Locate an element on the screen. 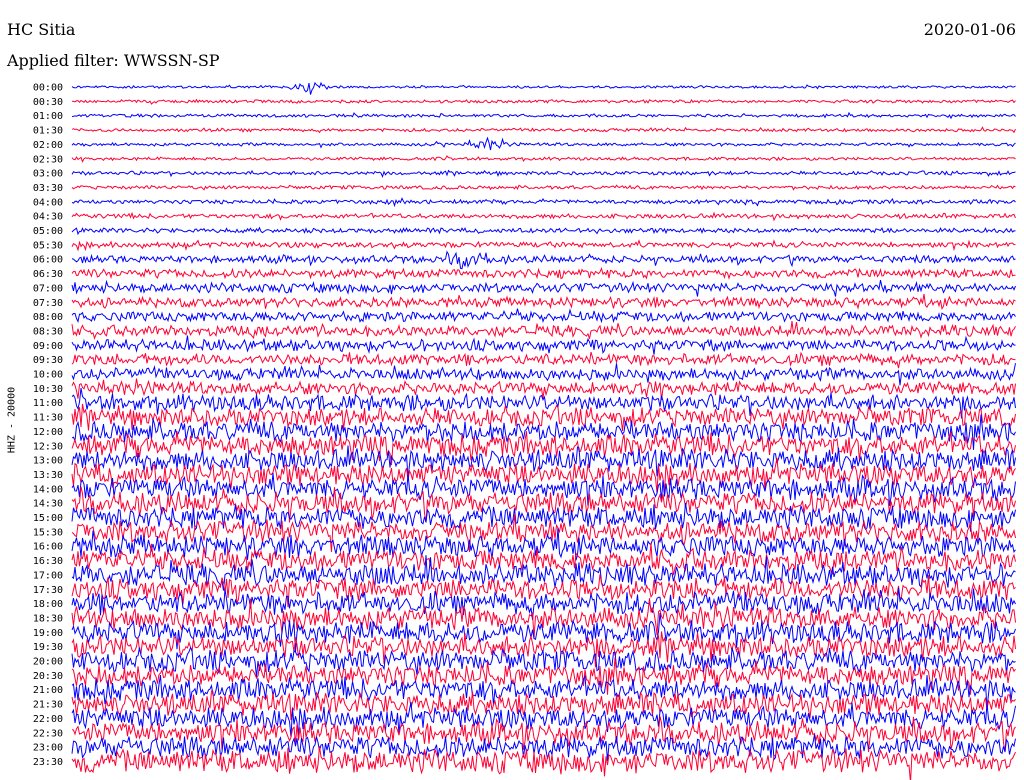 The image size is (1024, 780). row-label: 16:30 is located at coordinates (48, 561).